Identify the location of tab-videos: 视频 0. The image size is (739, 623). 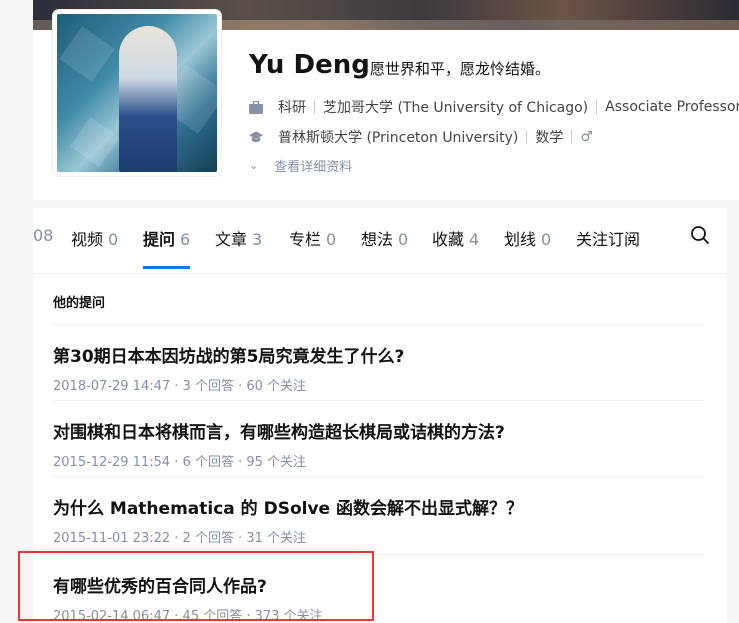
(94, 238).